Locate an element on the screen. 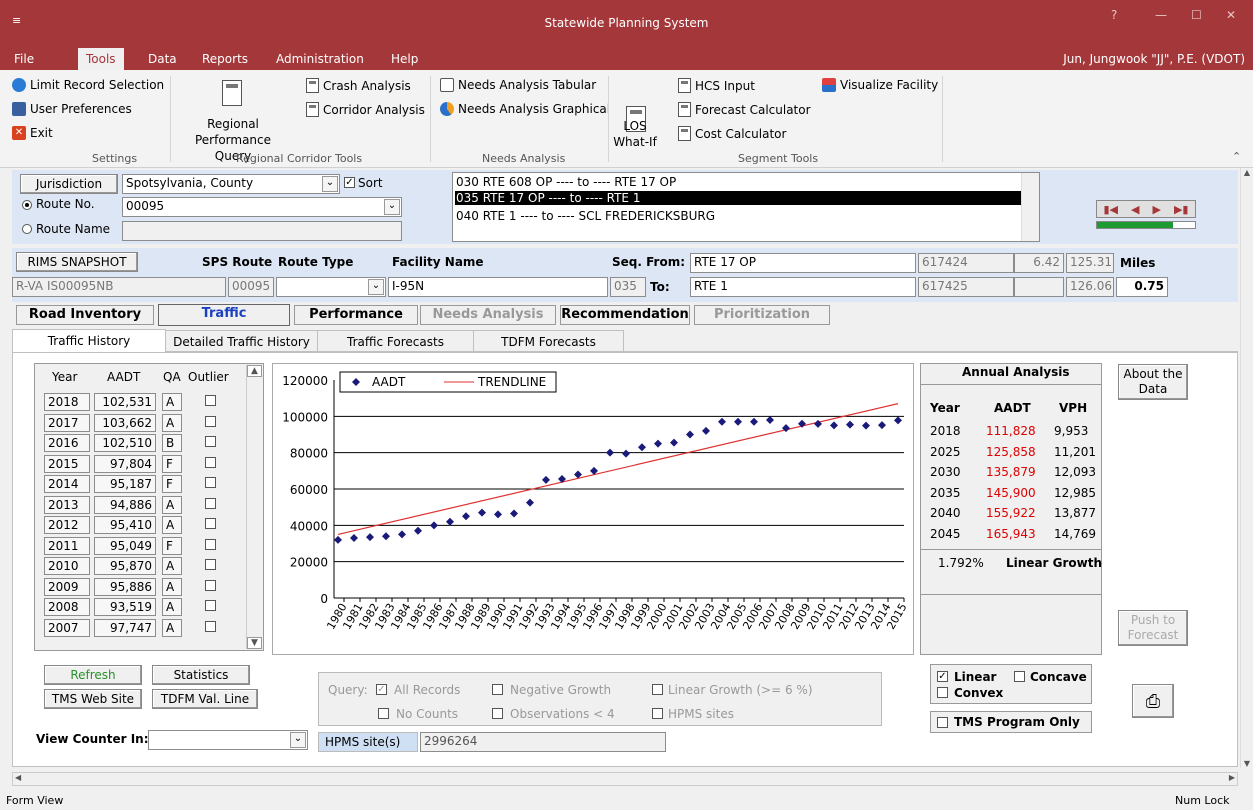 The image size is (1253, 810). tab-needs-analysis: Needs Analysis is located at coordinates (488, 315).